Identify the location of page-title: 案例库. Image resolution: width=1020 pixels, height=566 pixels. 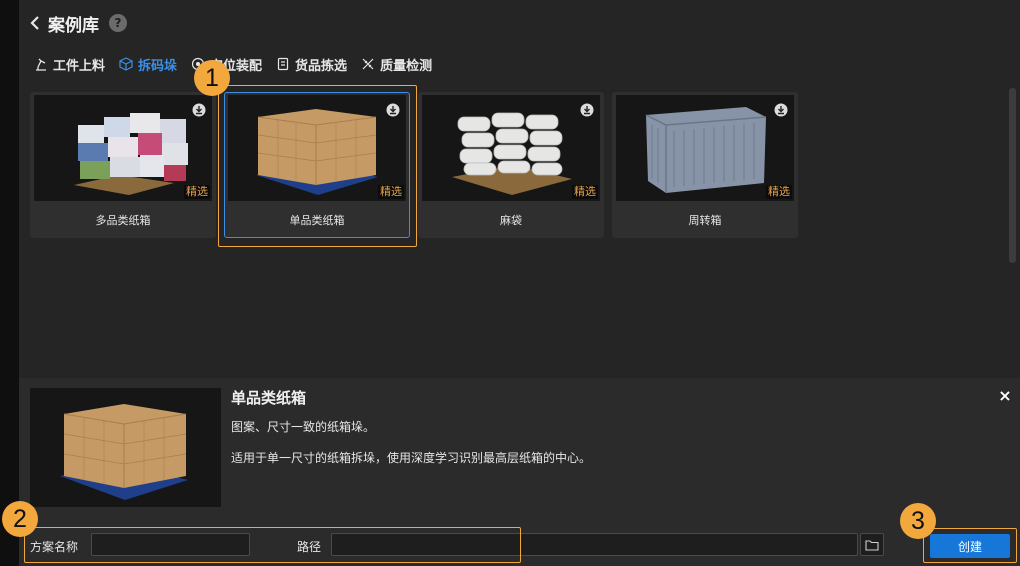
(73, 25).